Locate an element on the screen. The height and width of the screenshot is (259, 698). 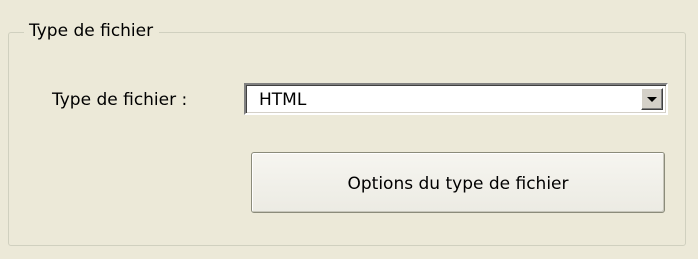
groupbox-title: Type de fichier is located at coordinates (92, 31).